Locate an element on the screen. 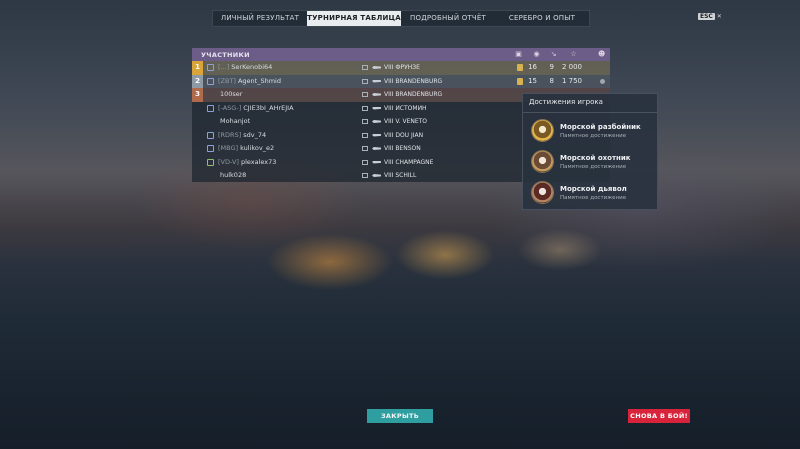  table-row: 1 [...] SerKenobi64 VIII ФРУНЗЕ 16 9 2 000 is located at coordinates (401, 68).